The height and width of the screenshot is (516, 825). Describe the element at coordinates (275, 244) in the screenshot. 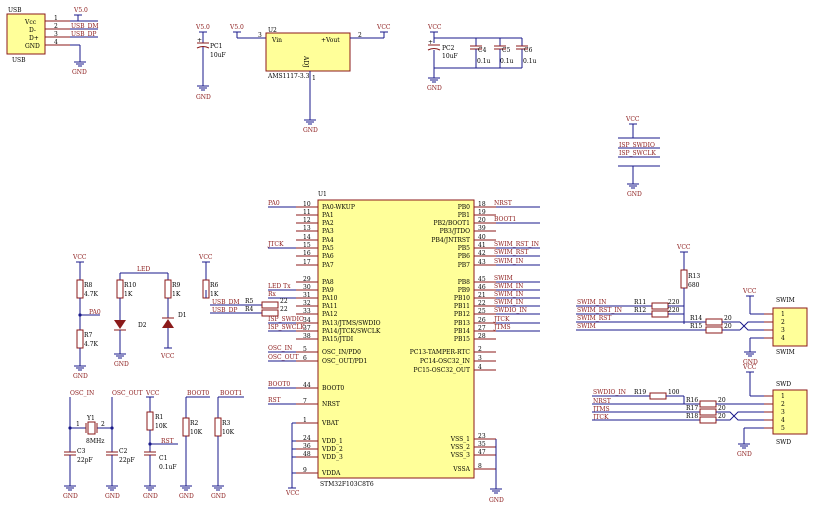

I see `u1-left-net-label: JTCK` at that location.